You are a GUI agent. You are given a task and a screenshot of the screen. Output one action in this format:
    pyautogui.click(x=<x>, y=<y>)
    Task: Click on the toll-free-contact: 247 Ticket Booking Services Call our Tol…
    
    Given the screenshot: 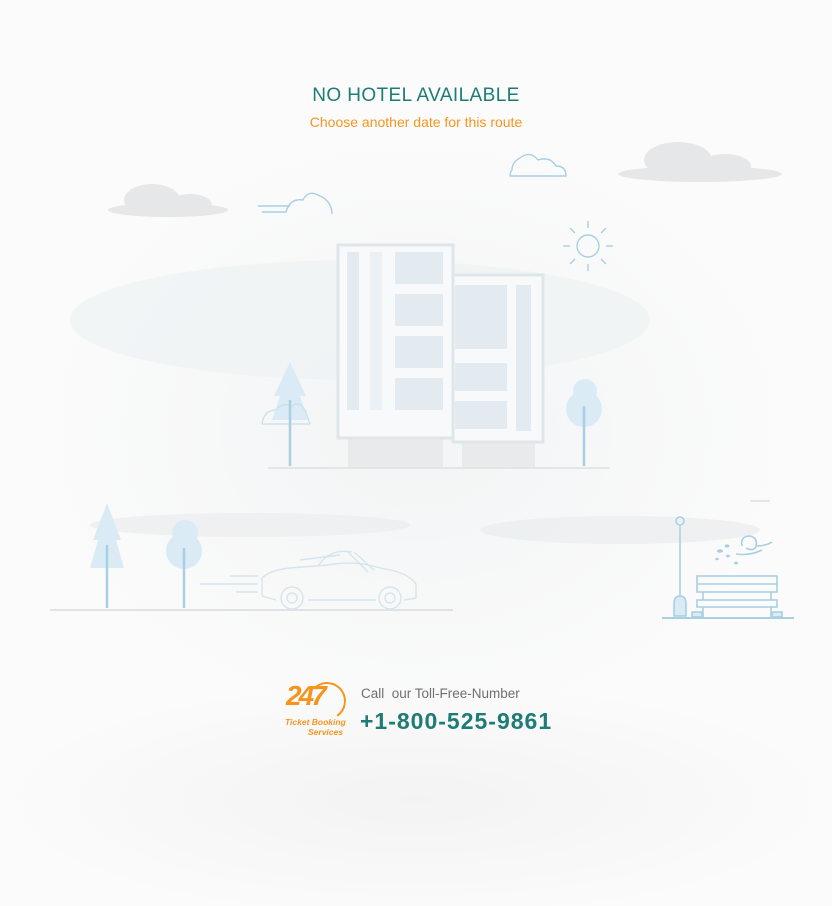 What is the action you would take?
    pyautogui.click(x=429, y=709)
    